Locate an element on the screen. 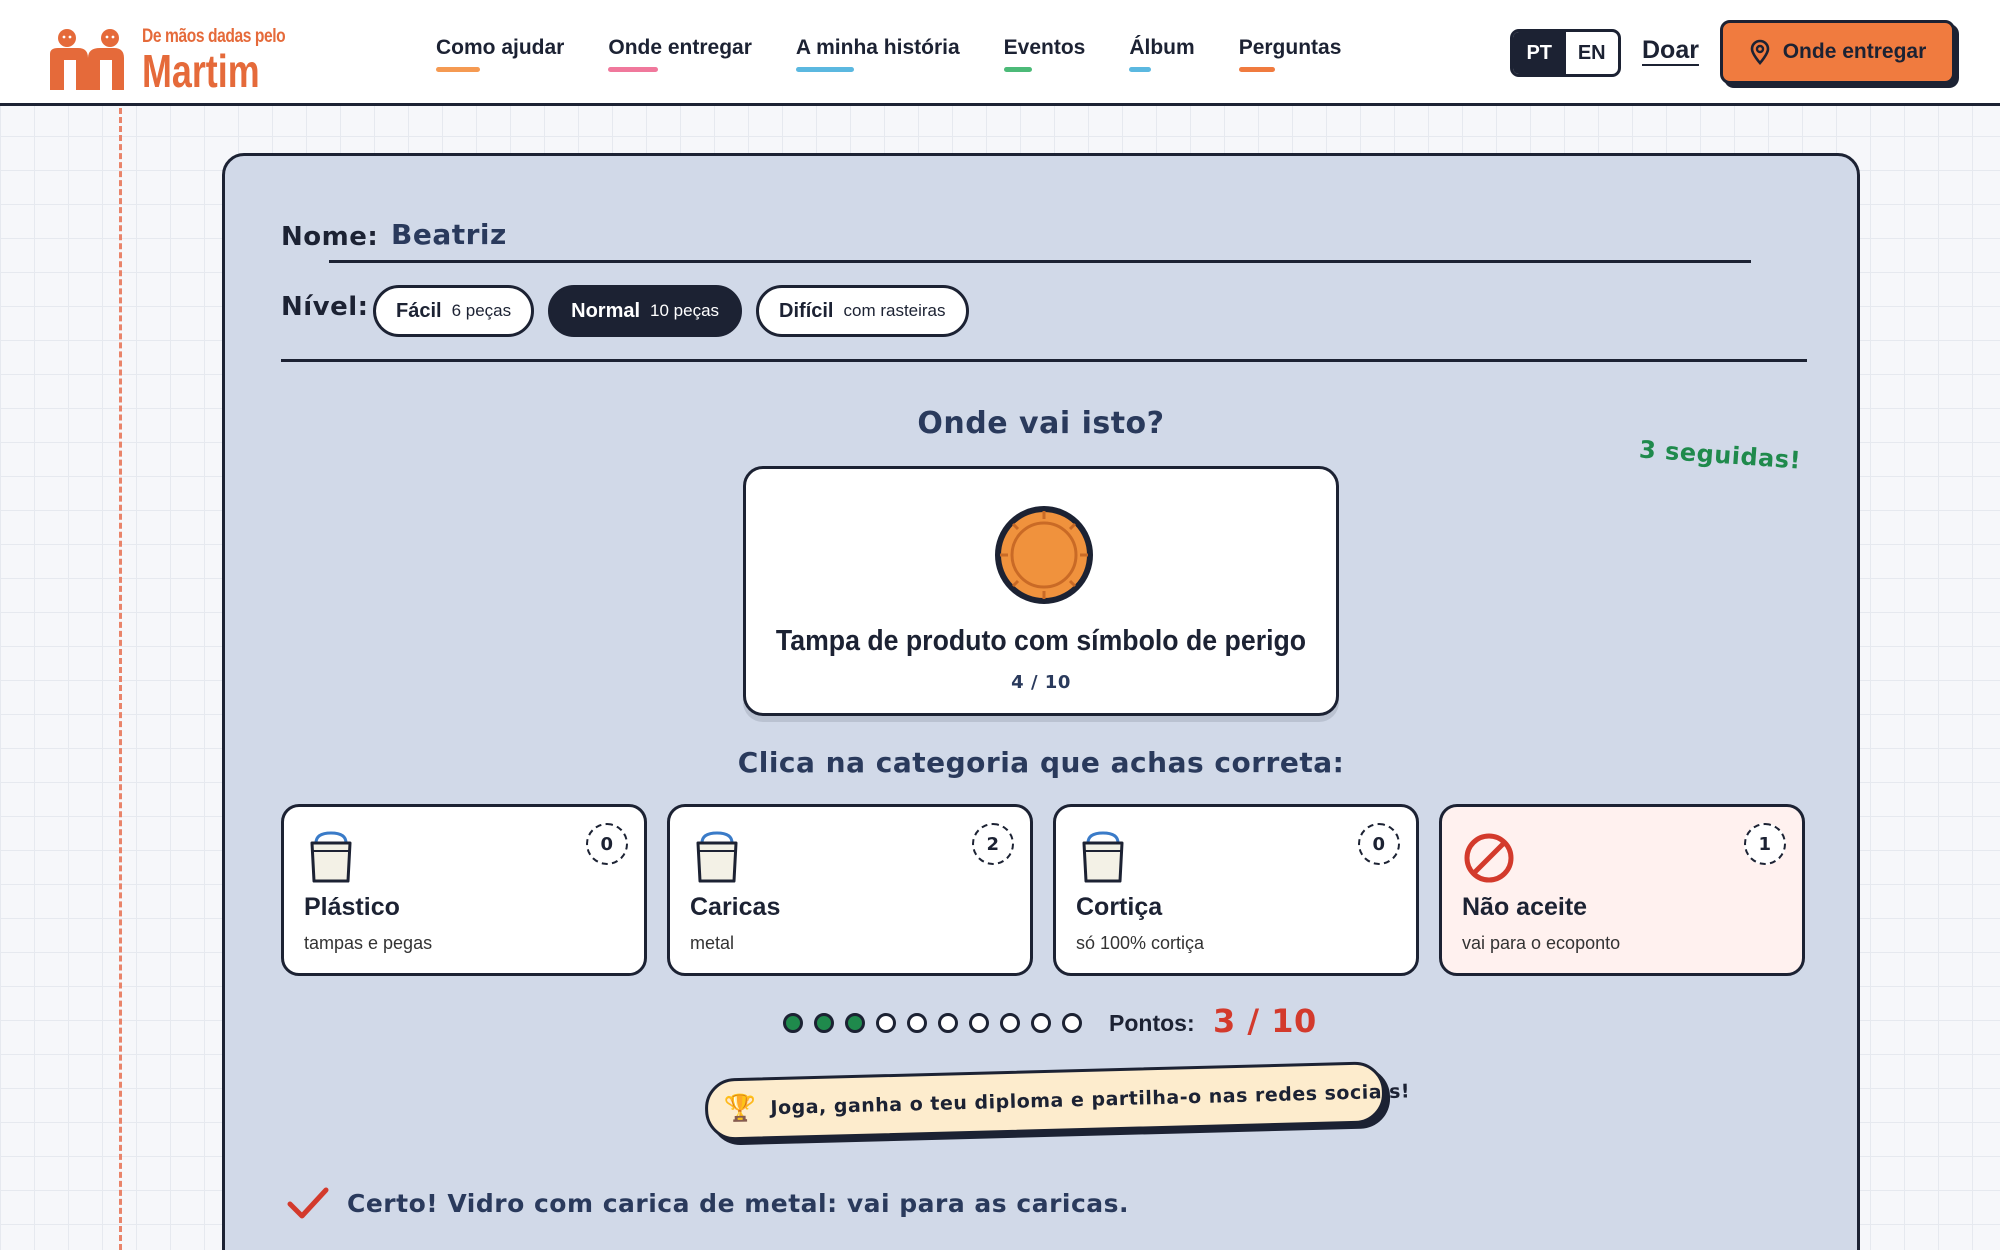  category-nao-aceite-button: 1 Não aceite vai para o ecoponto is located at coordinates (1622, 890).